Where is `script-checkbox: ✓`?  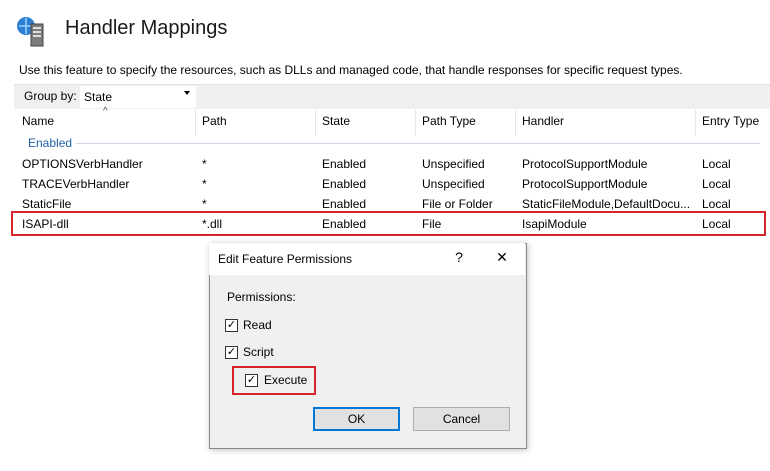 script-checkbox: ✓ is located at coordinates (231, 352).